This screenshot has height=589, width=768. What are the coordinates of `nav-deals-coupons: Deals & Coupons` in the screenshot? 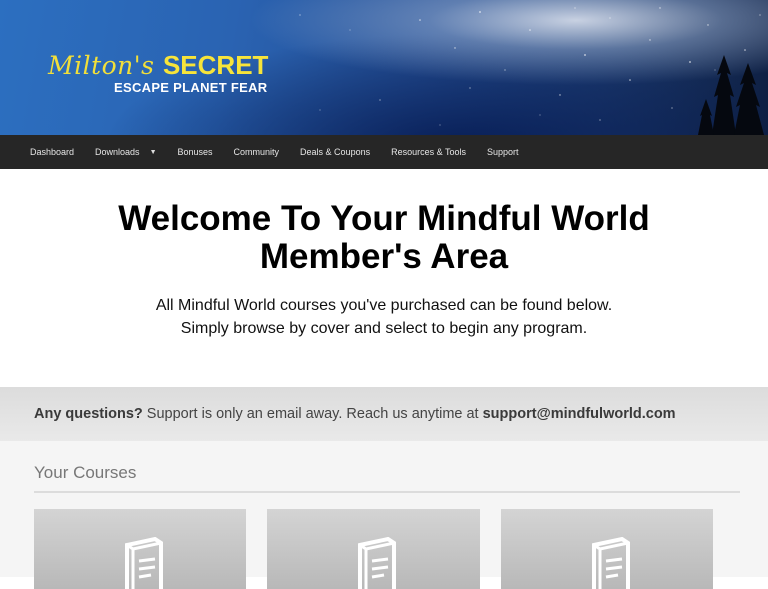 It's located at (335, 152).